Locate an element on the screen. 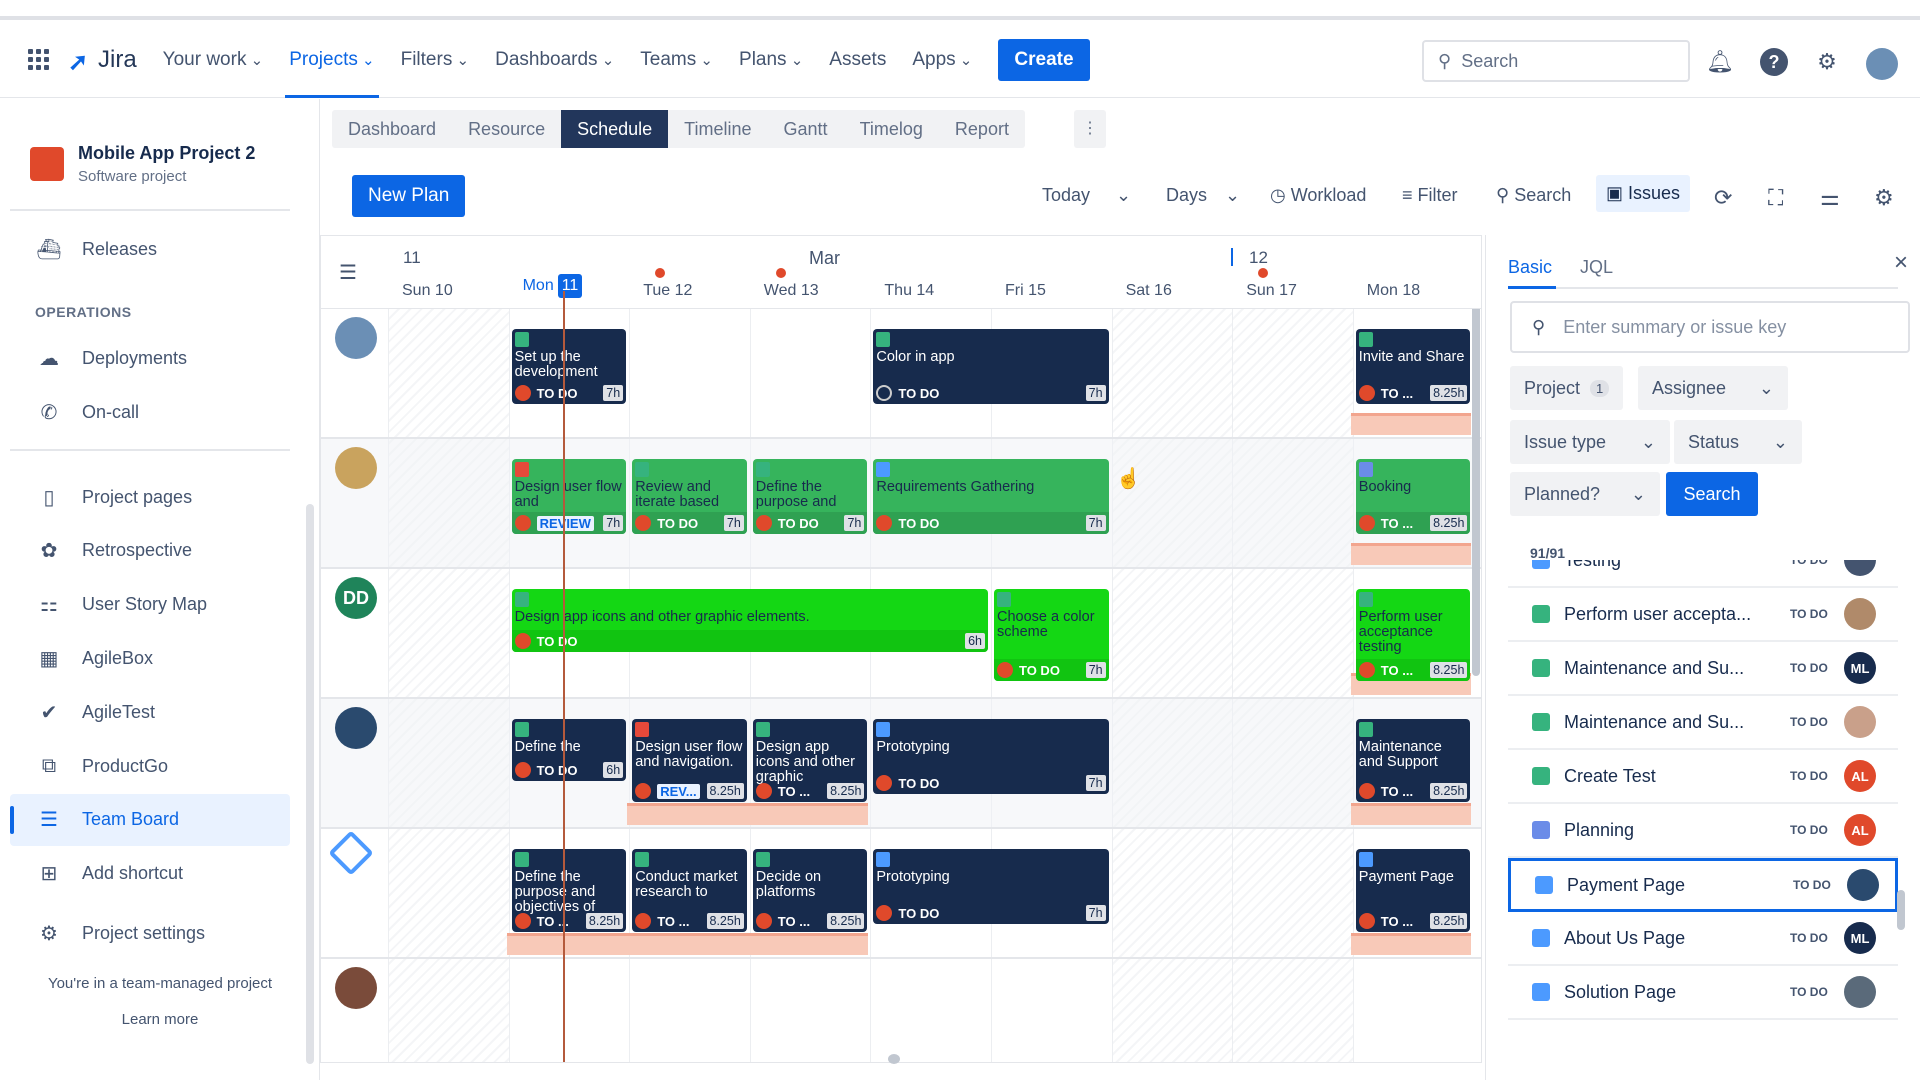 Image resolution: width=1920 pixels, height=1080 pixels. sidebar-item-deployments: ☁︎ Deployments is located at coordinates (150, 358).